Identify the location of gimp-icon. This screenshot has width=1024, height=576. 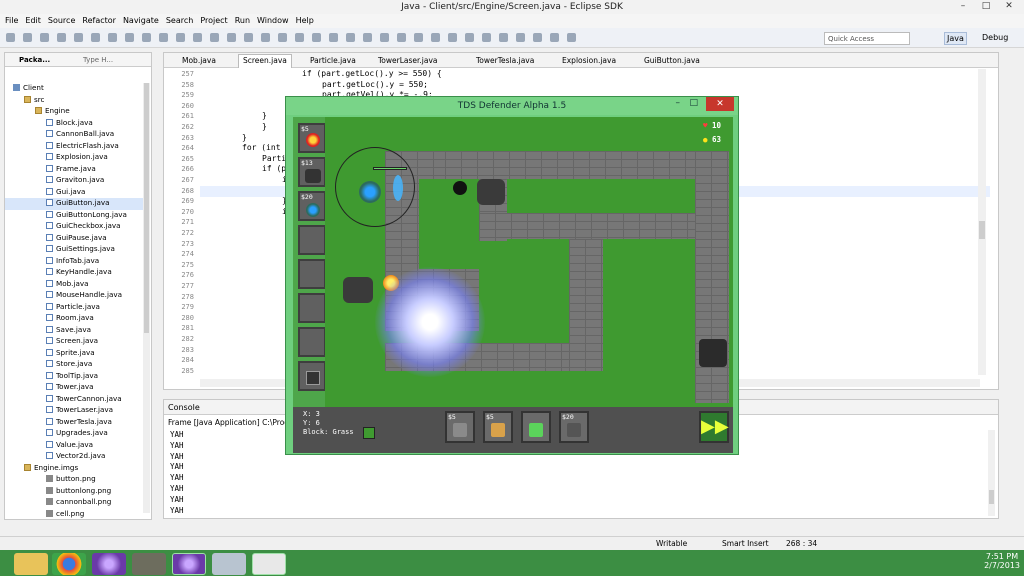
(149, 564).